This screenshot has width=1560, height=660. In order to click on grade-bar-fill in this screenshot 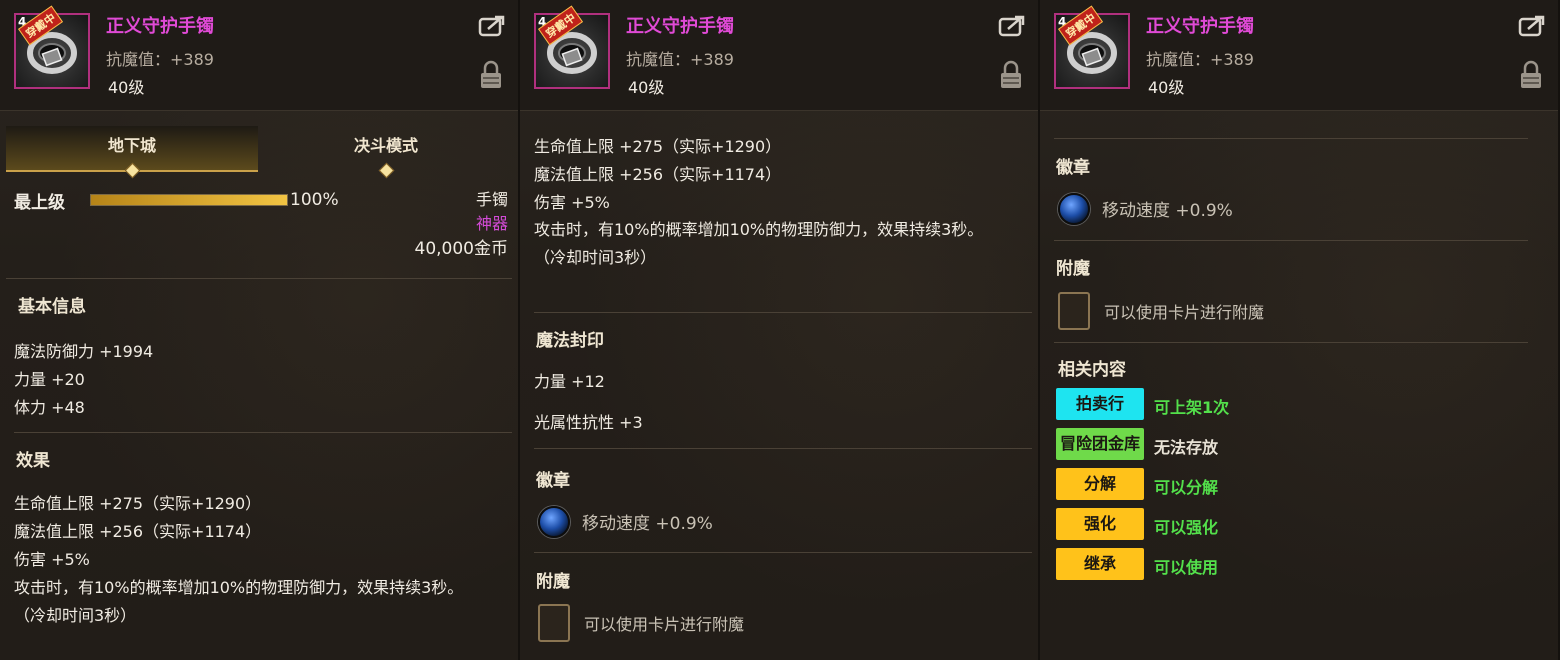, I will do `click(189, 200)`.